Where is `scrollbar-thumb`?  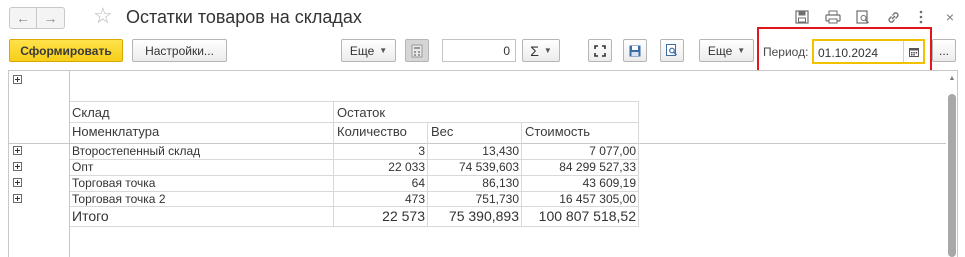
scrollbar-thumb is located at coordinates (952, 175).